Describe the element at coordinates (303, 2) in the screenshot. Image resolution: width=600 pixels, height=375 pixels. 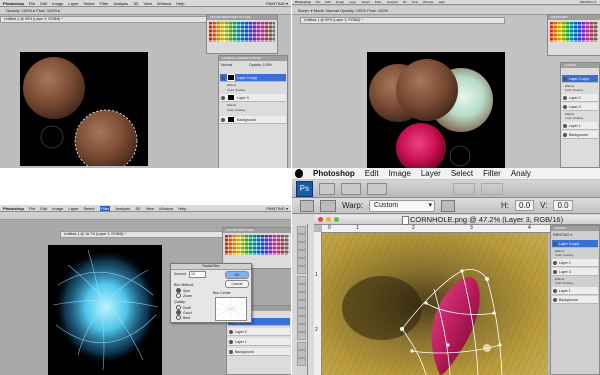
I see `q2-app-name: Photoshop` at that location.